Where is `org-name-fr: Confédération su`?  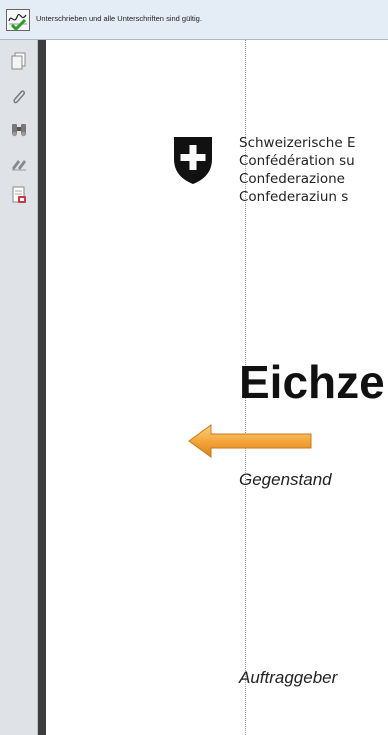 org-name-fr: Confédération su is located at coordinates (297, 161).